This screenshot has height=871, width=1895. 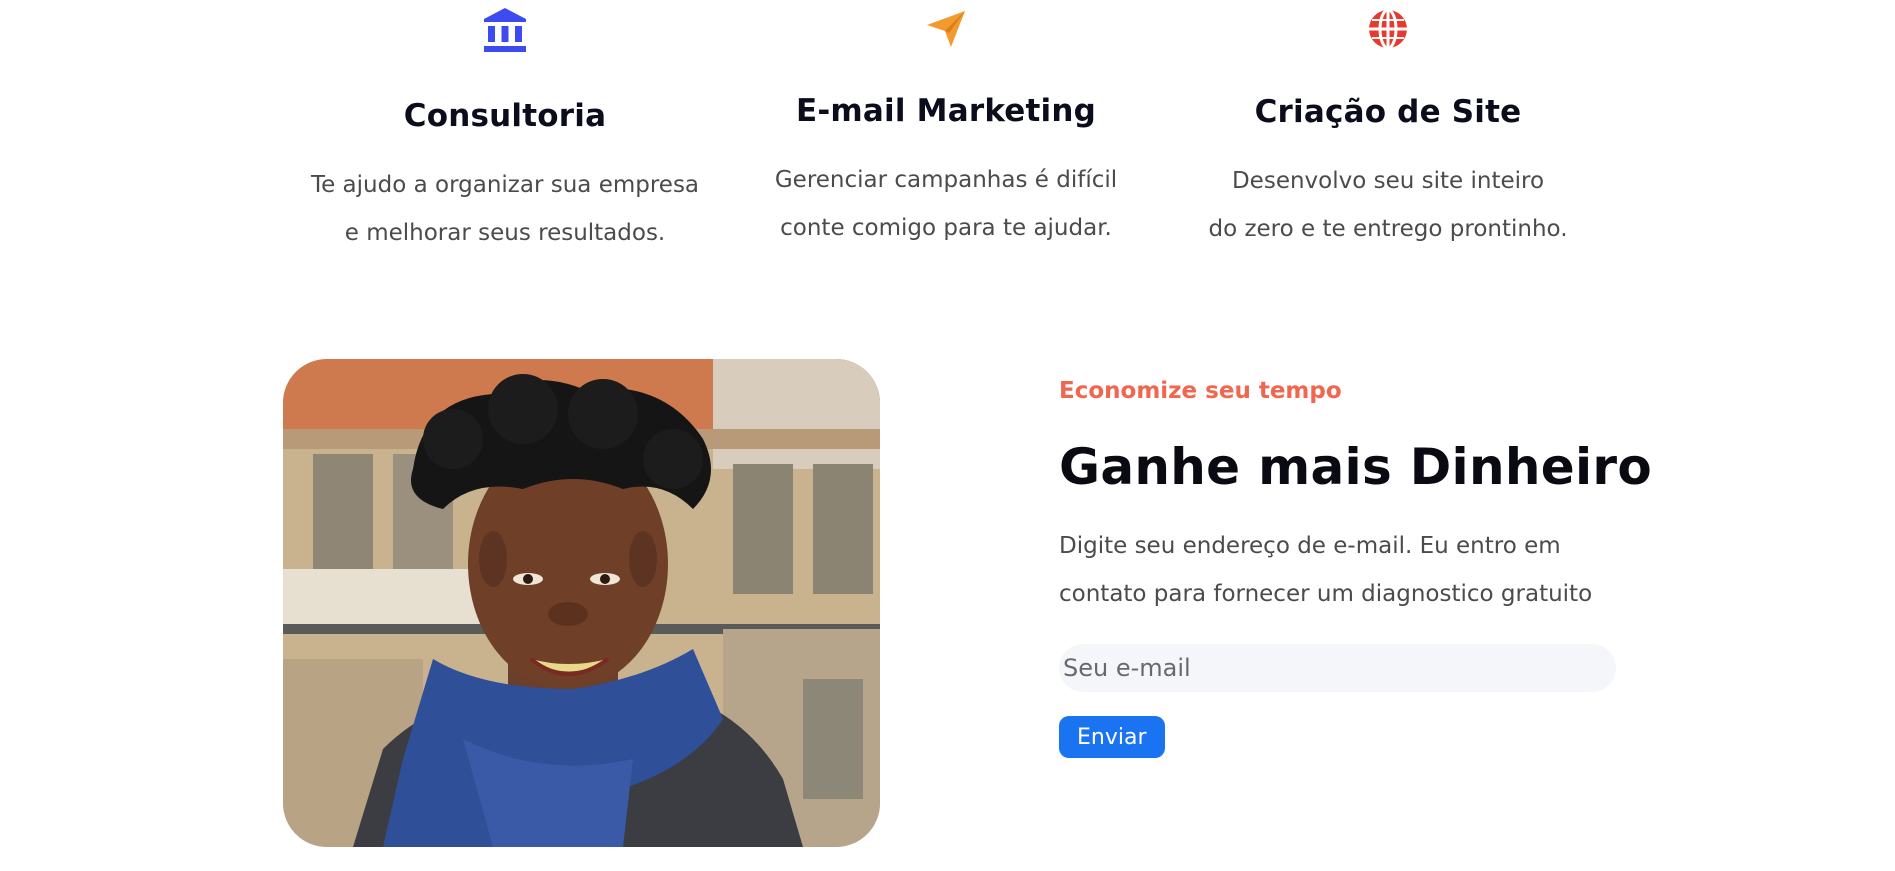 What do you see at coordinates (946, 111) in the screenshot?
I see `service-title: E-mail Marketing` at bounding box center [946, 111].